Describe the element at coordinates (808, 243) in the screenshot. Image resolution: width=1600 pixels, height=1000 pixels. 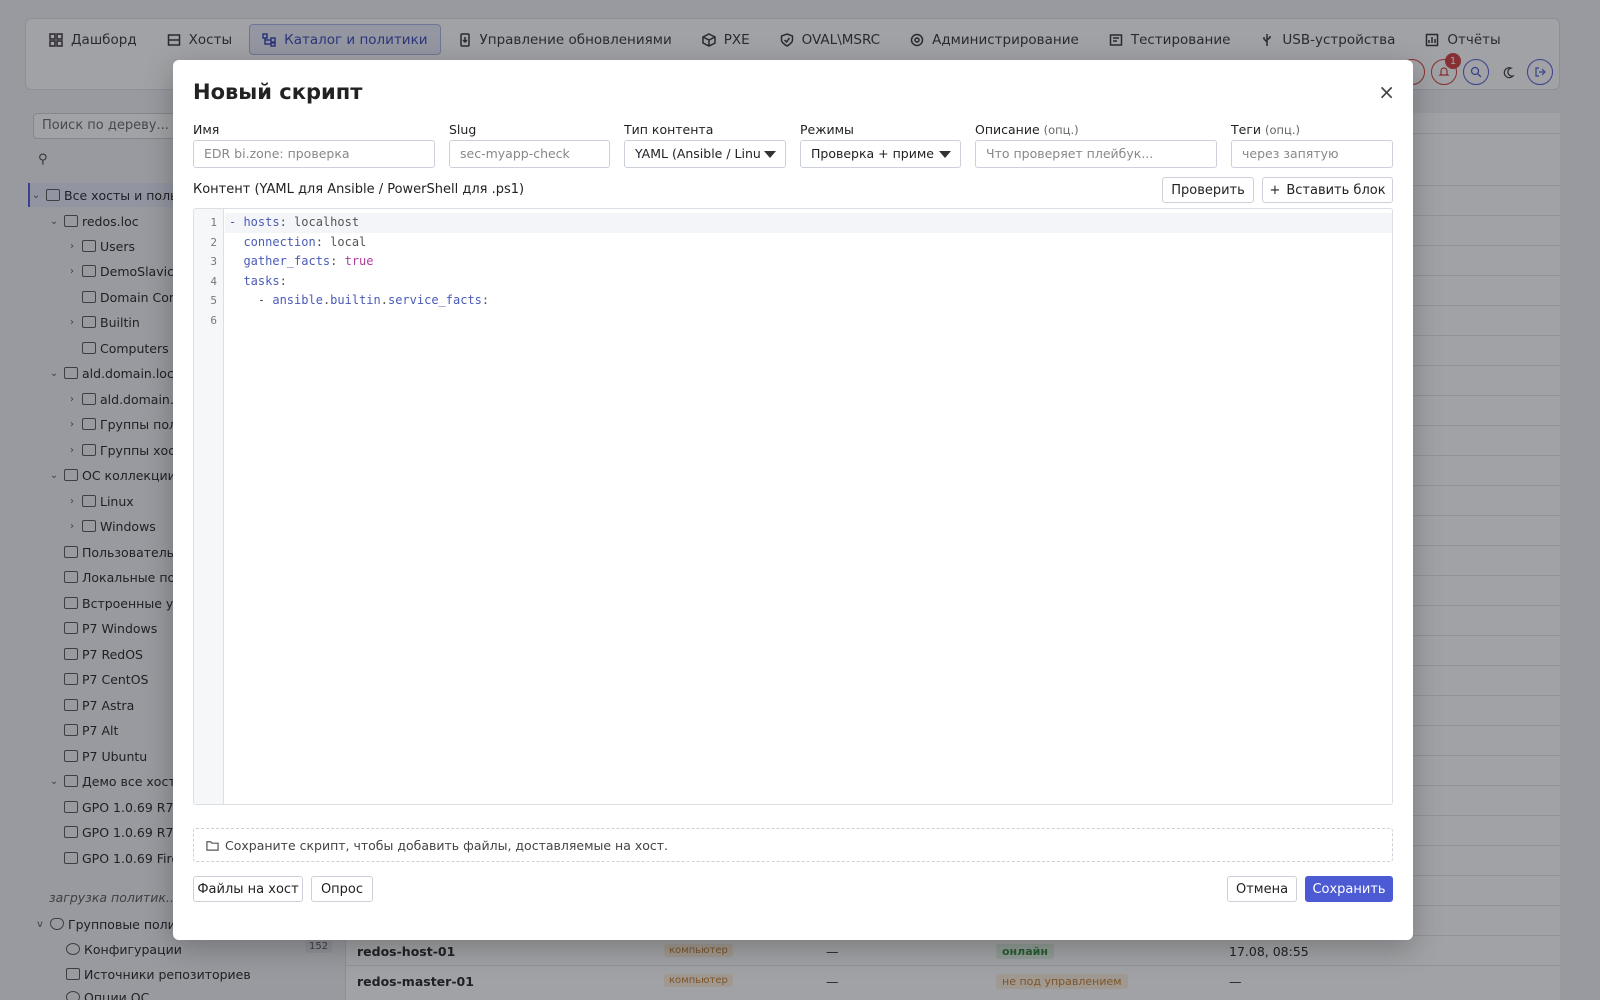
I see `code-line: connection: local` at that location.